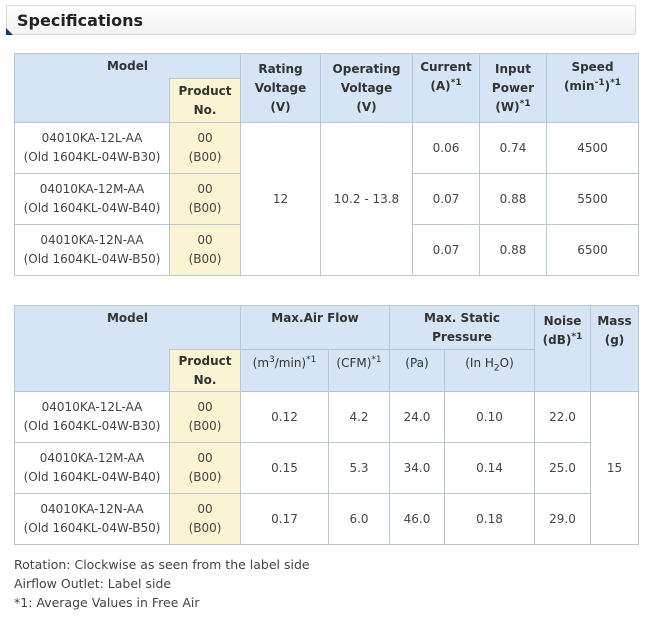 The width and height of the screenshot is (648, 617). I want to click on pressure-pa-cell: 34.0, so click(417, 468).